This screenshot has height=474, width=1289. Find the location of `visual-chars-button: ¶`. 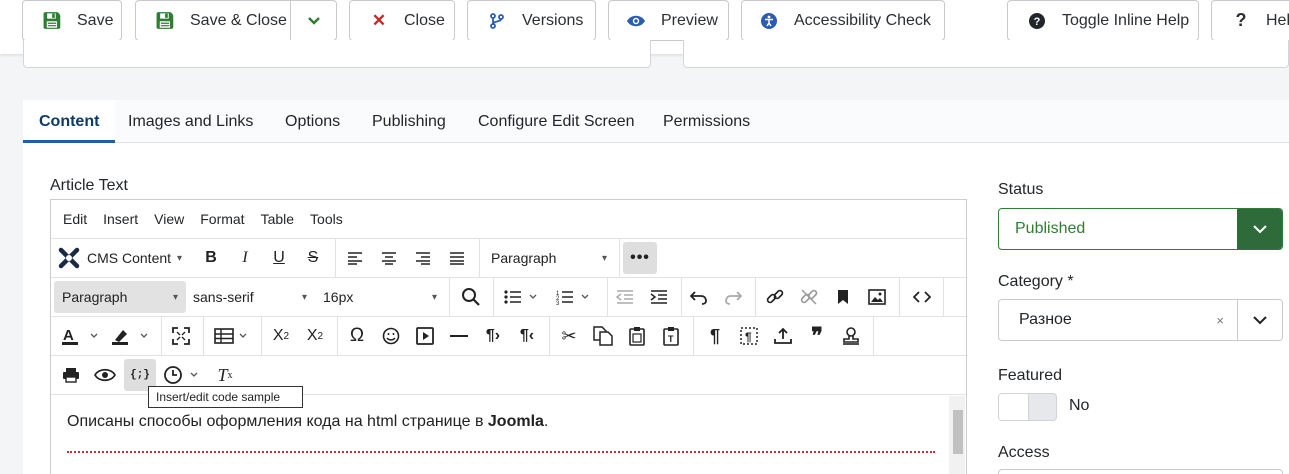

visual-chars-button: ¶ is located at coordinates (715, 336).